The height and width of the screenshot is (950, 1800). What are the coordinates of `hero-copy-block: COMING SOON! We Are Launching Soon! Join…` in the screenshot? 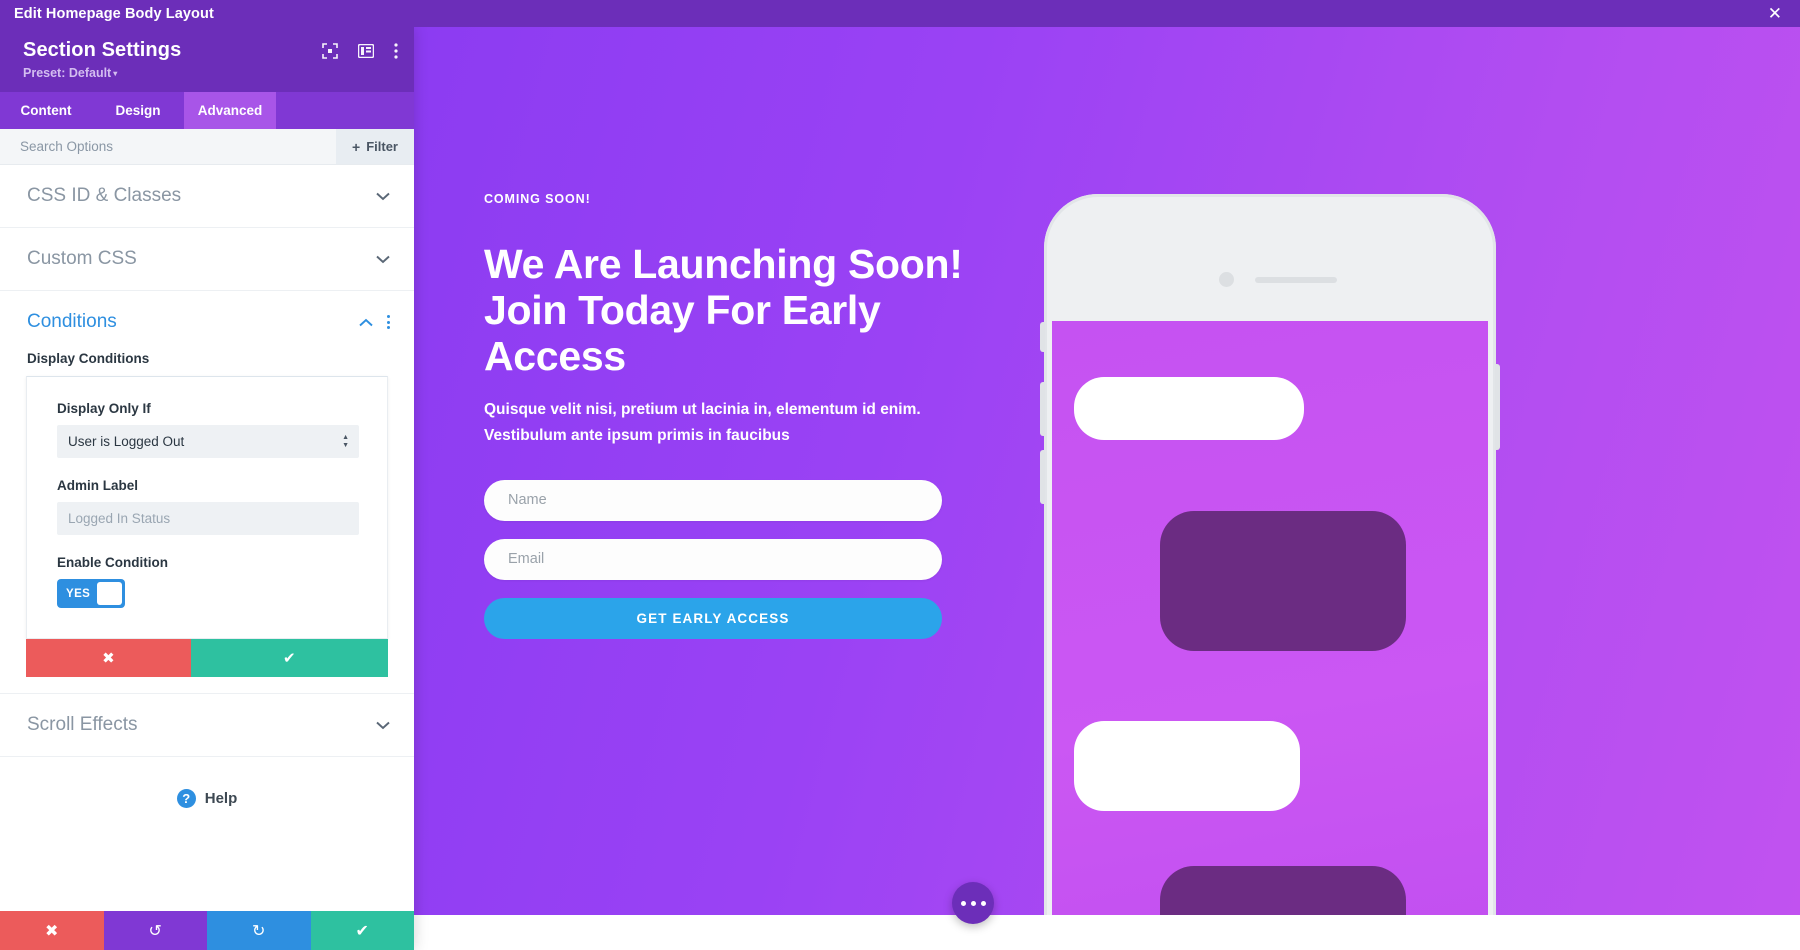 It's located at (754, 415).